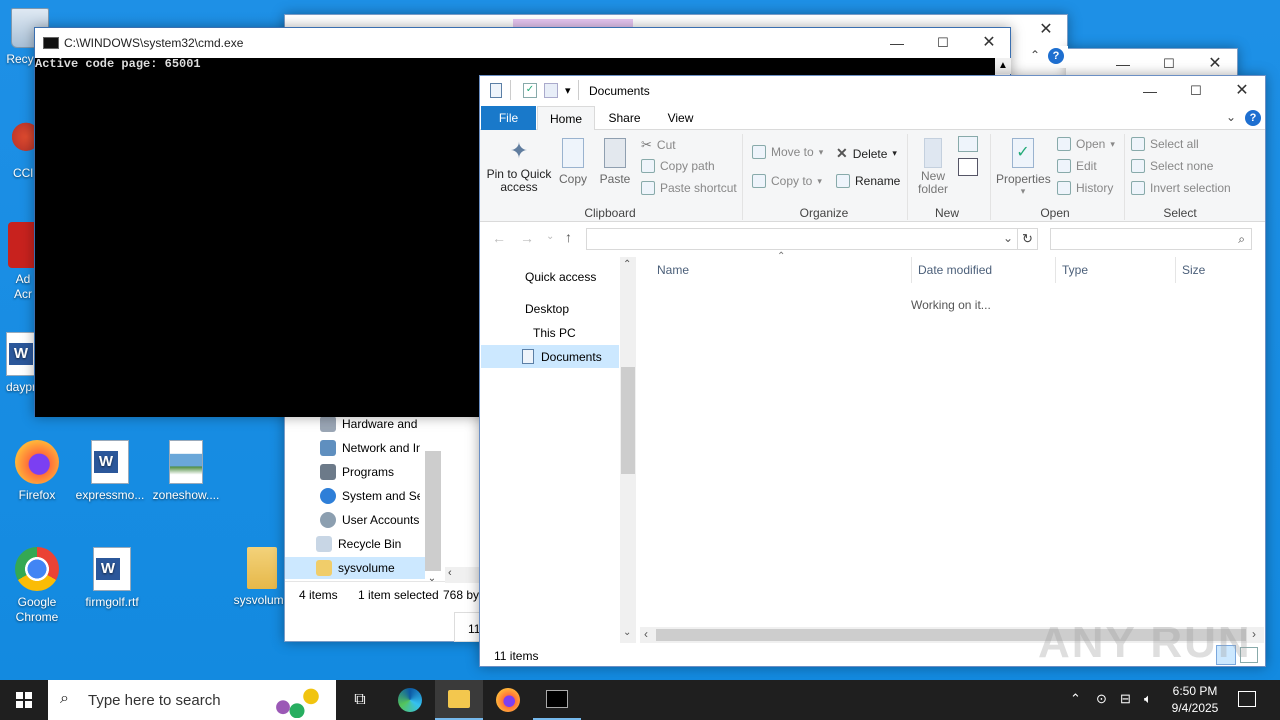  I want to click on scroll-right-icon: ›, so click(1254, 634).